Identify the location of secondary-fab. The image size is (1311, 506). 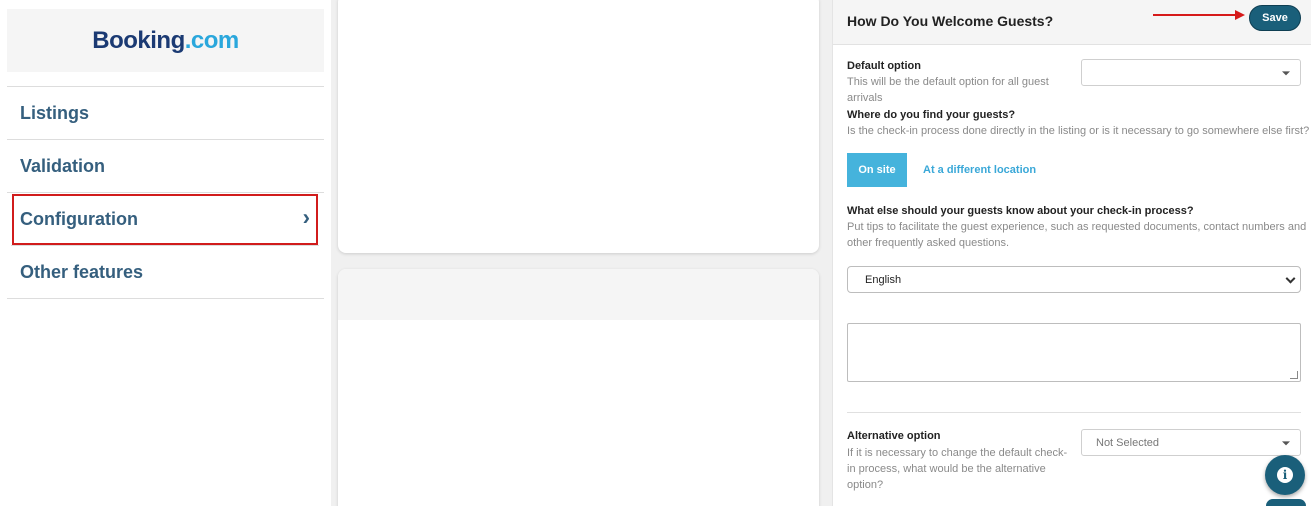
(1286, 502).